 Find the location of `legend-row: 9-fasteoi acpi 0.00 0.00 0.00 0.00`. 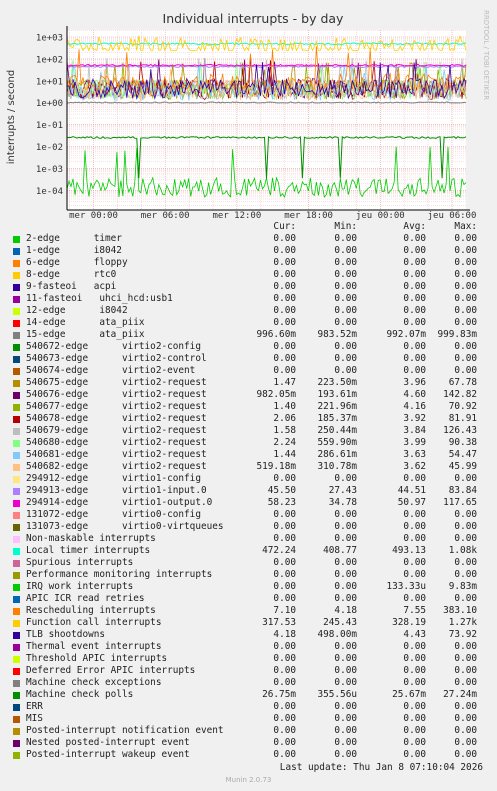

legend-row: 9-fasteoi acpi 0.00 0.00 0.00 0.00 is located at coordinates (248, 287).